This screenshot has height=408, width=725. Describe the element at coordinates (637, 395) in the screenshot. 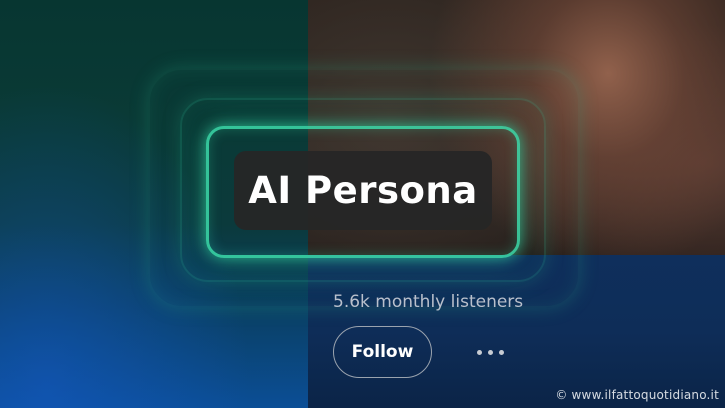

I see `watermark: © www.ilfattoquotidiano.it` at that location.